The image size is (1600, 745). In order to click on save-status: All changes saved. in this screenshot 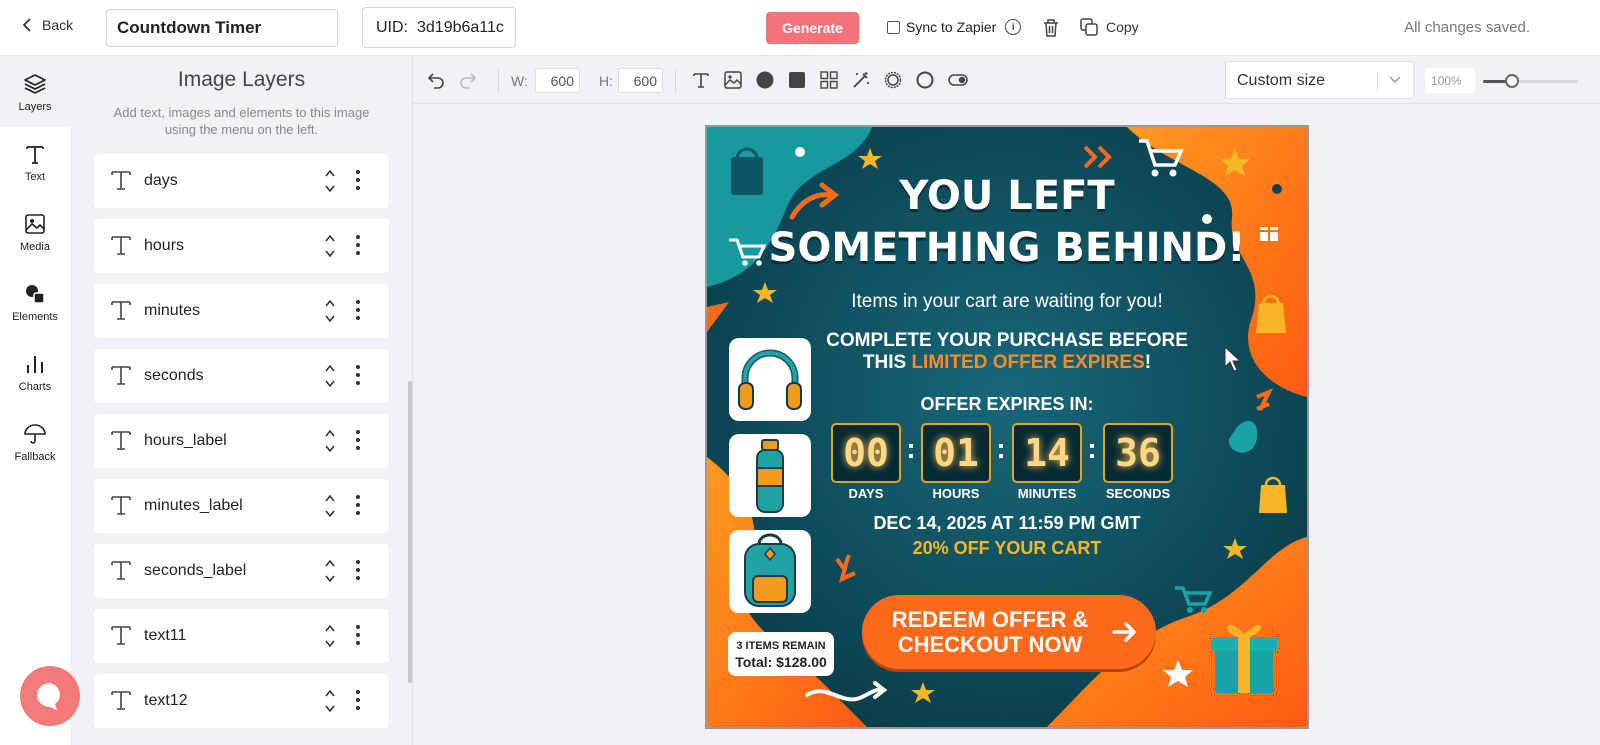, I will do `click(1467, 27)`.